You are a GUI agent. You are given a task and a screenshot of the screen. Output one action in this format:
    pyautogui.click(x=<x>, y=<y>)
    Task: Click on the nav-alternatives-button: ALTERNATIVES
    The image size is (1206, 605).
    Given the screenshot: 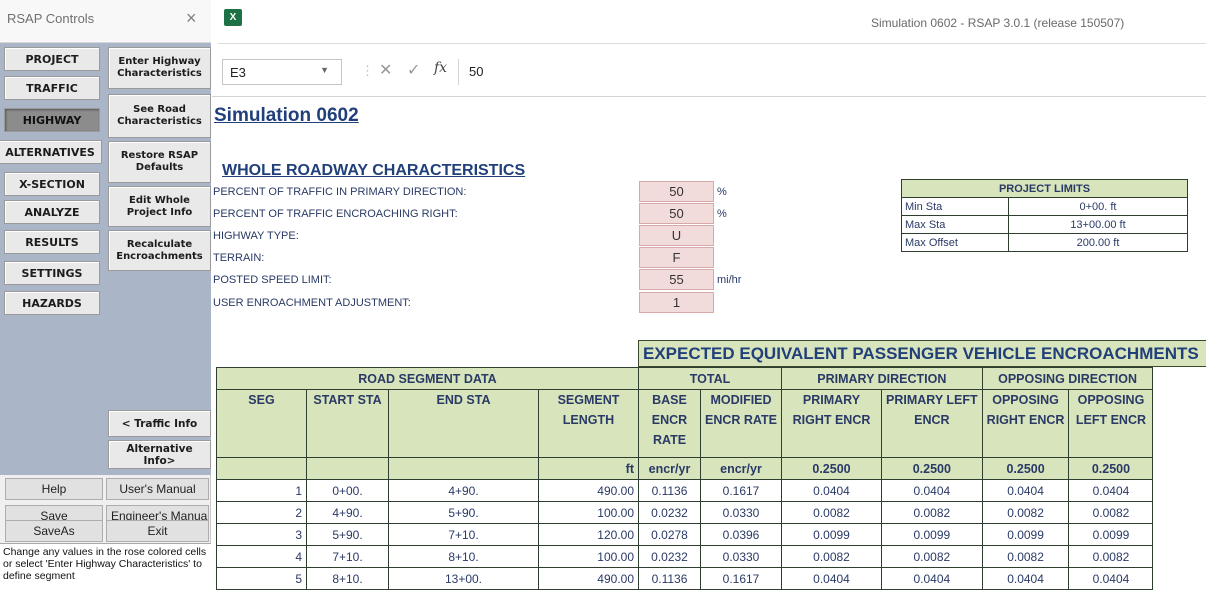 What is the action you would take?
    pyautogui.click(x=51, y=152)
    